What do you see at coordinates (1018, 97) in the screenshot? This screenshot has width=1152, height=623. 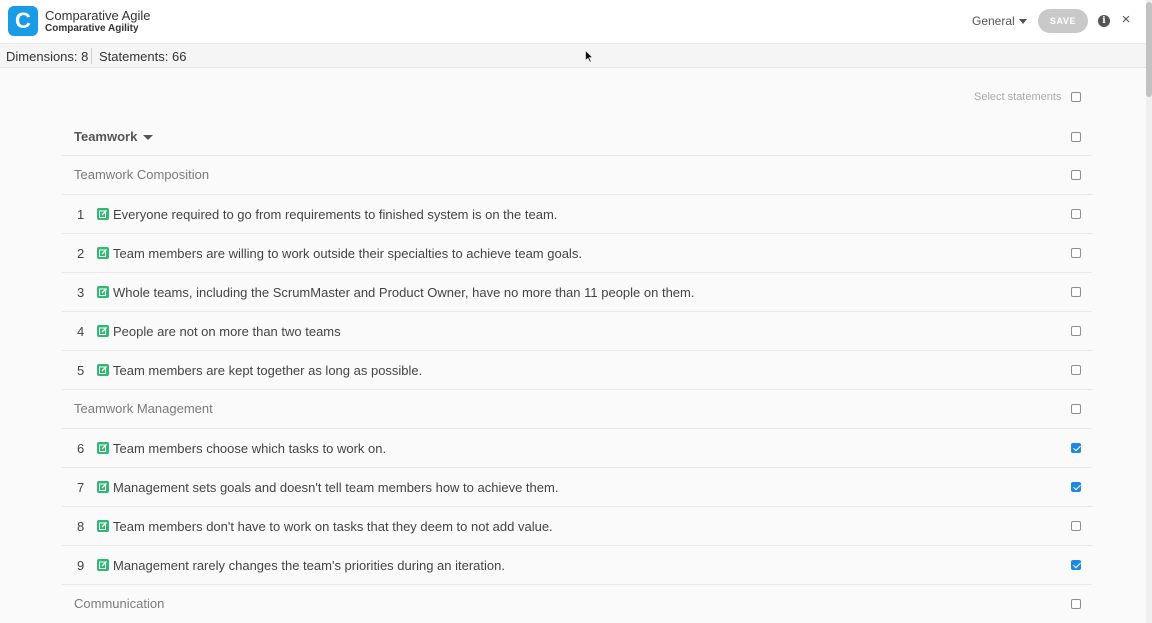 I see `select-statements-label: Select statements` at bounding box center [1018, 97].